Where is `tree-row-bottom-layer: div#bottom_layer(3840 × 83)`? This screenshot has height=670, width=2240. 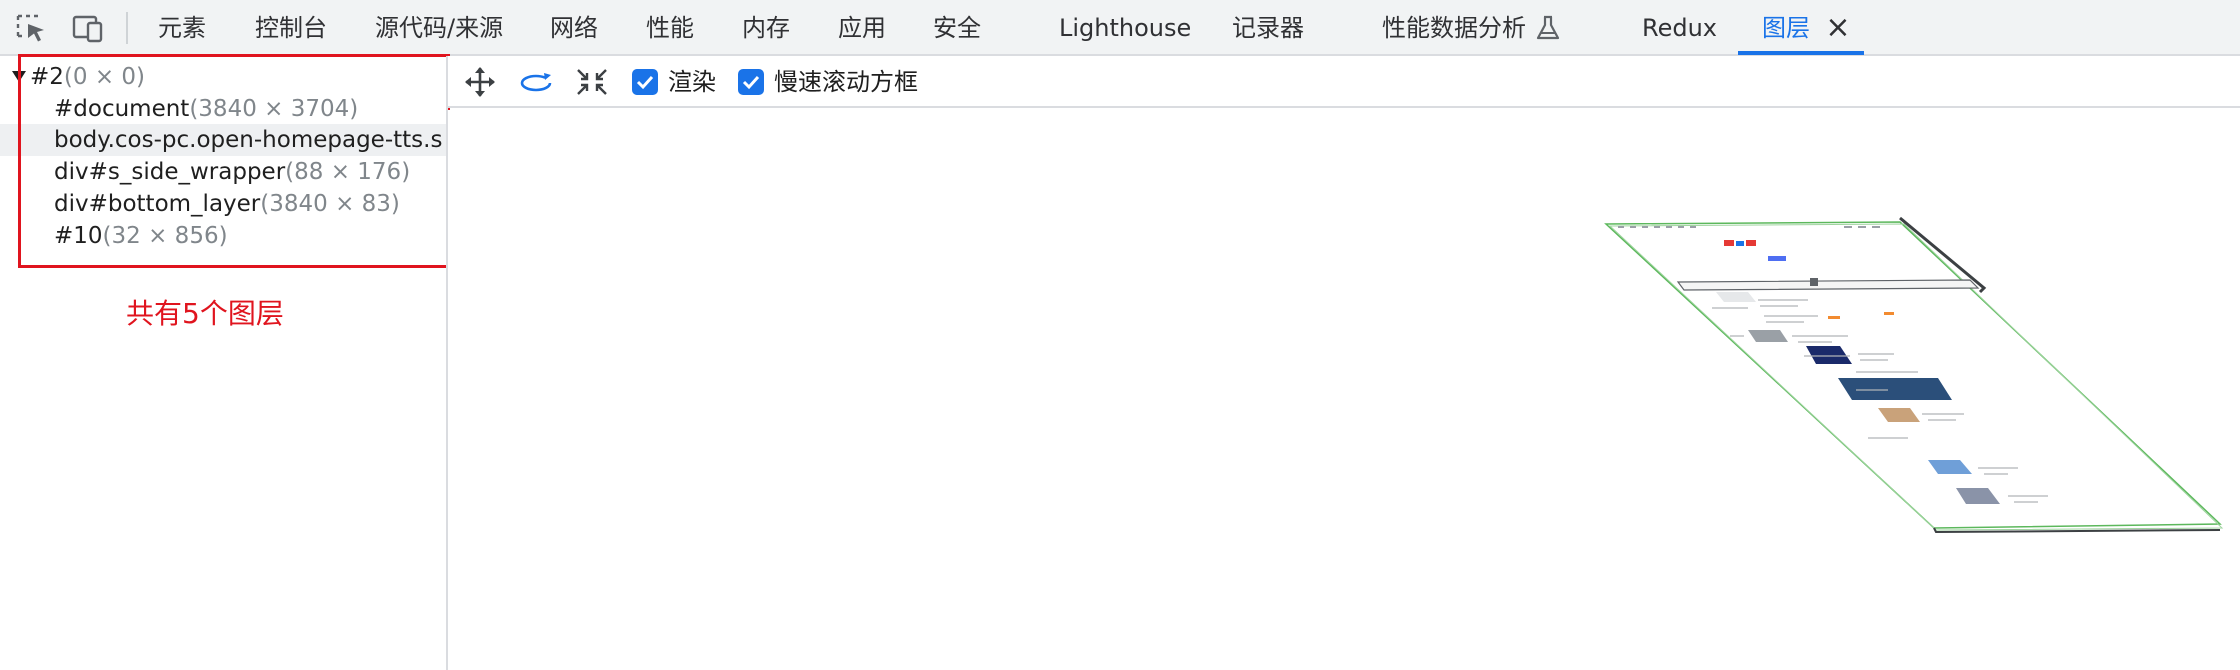 tree-row-bottom-layer: div#bottom_layer(3840 × 83) is located at coordinates (227, 204).